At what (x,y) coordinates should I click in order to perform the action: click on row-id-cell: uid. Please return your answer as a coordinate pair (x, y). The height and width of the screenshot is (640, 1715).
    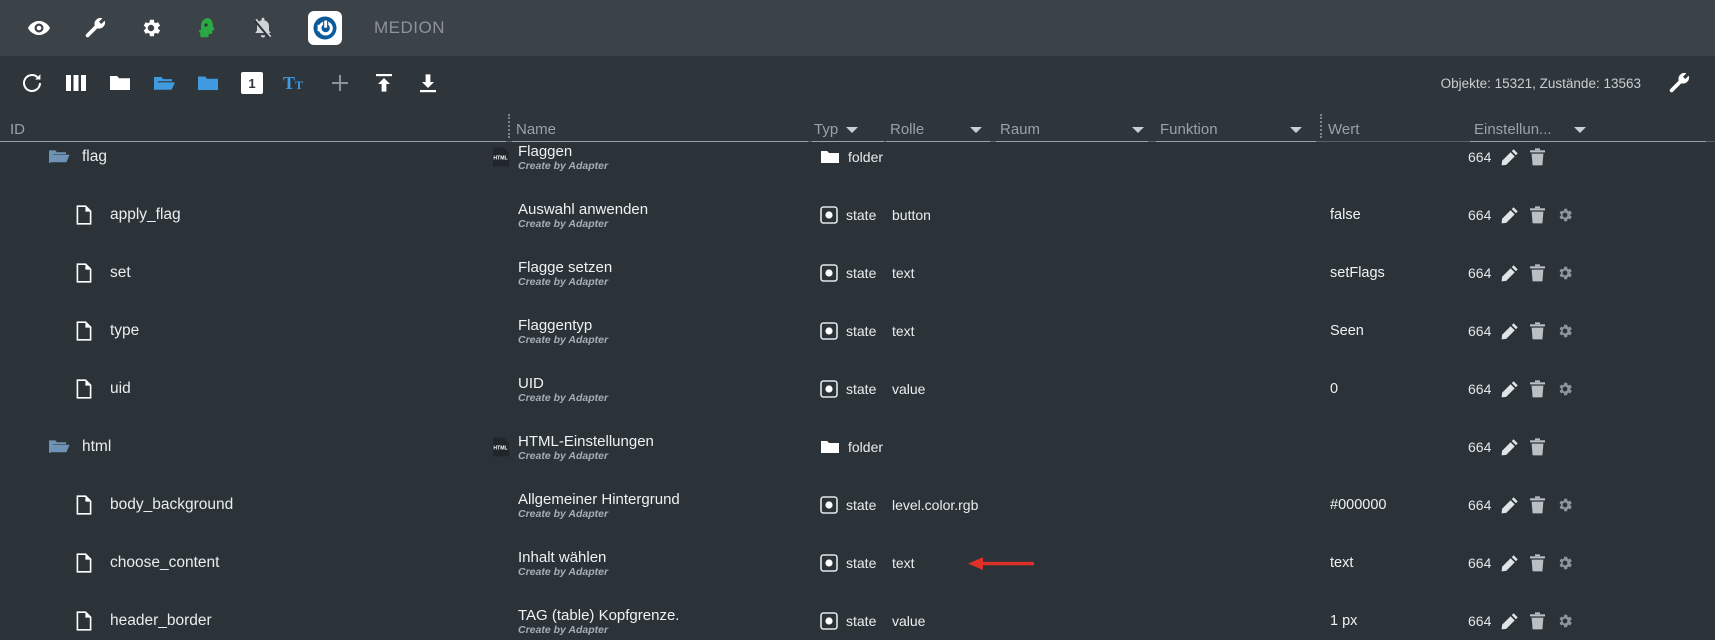
    Looking at the image, I should click on (103, 388).